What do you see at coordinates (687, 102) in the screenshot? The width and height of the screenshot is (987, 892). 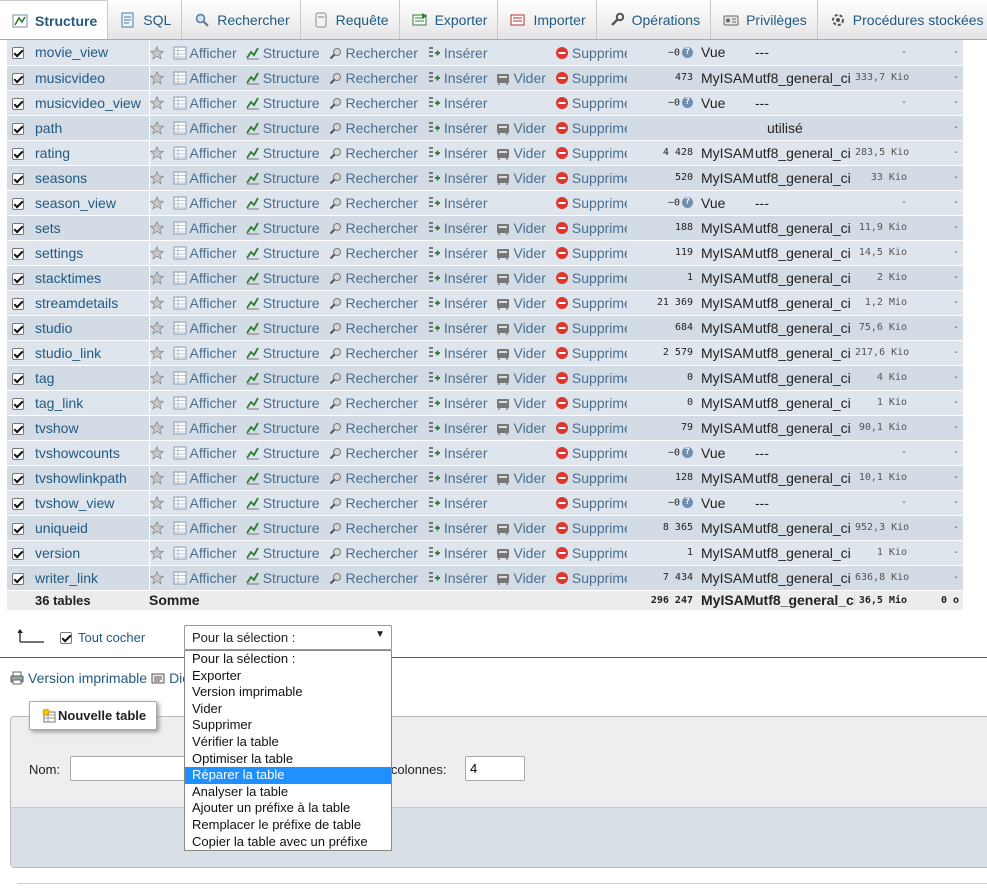 I see `info-icon: ?` at bounding box center [687, 102].